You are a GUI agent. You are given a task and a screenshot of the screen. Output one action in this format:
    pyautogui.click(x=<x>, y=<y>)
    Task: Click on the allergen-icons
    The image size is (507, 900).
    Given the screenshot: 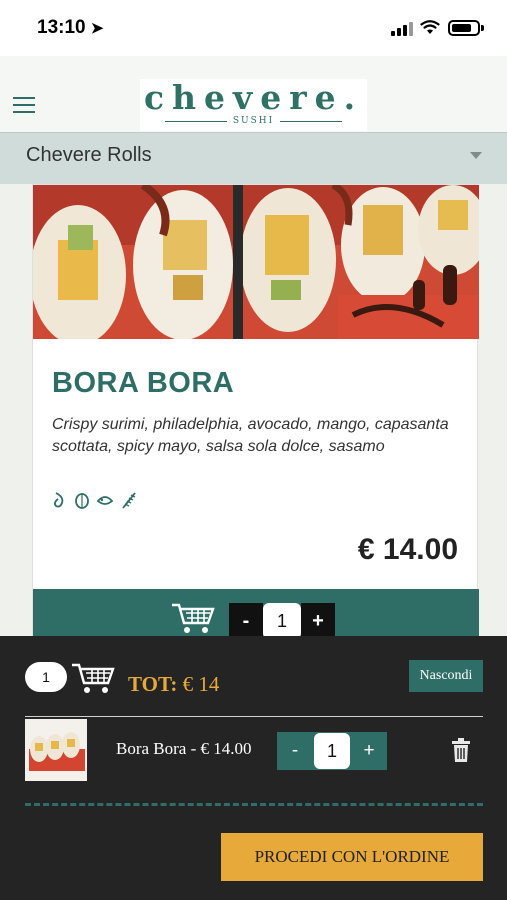 What is the action you would take?
    pyautogui.click(x=95, y=500)
    